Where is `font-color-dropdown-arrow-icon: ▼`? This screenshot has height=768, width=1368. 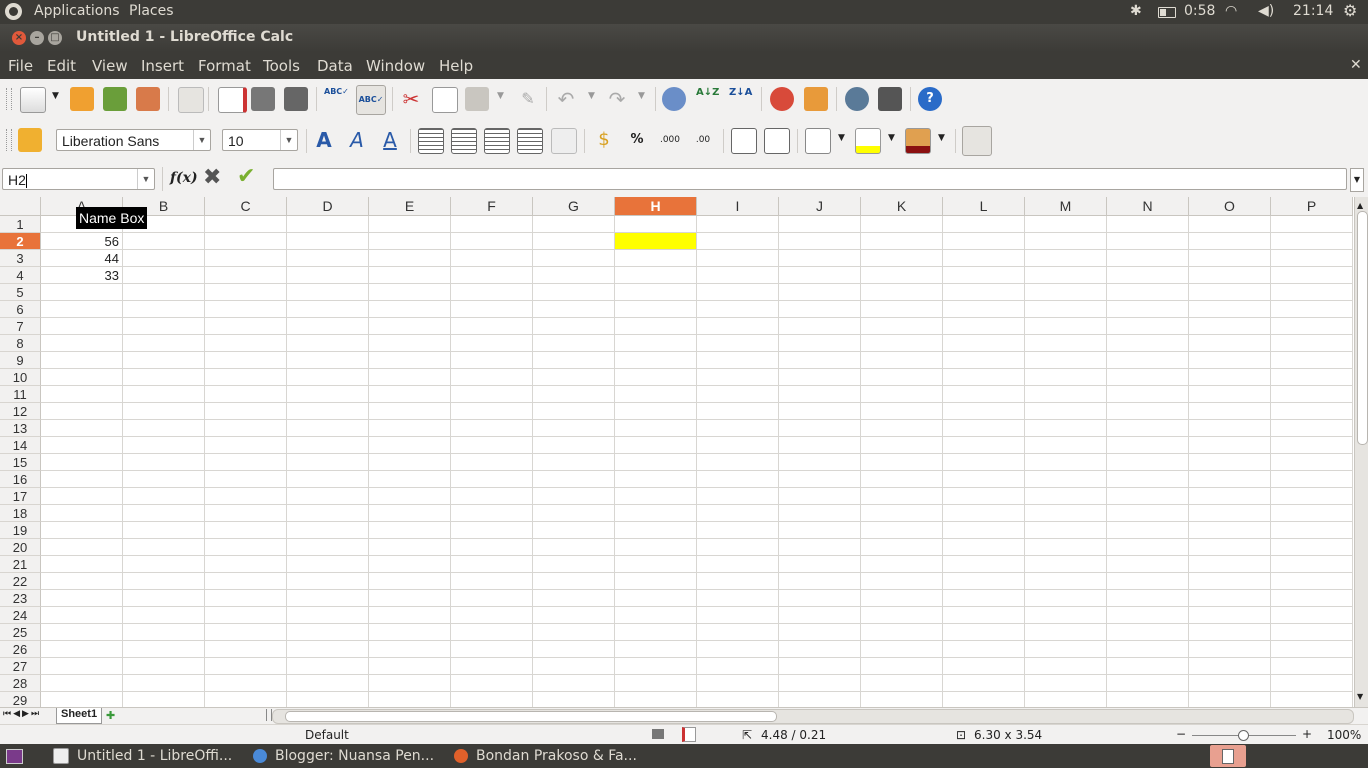
font-color-dropdown-arrow-icon: ▼ is located at coordinates (941, 138).